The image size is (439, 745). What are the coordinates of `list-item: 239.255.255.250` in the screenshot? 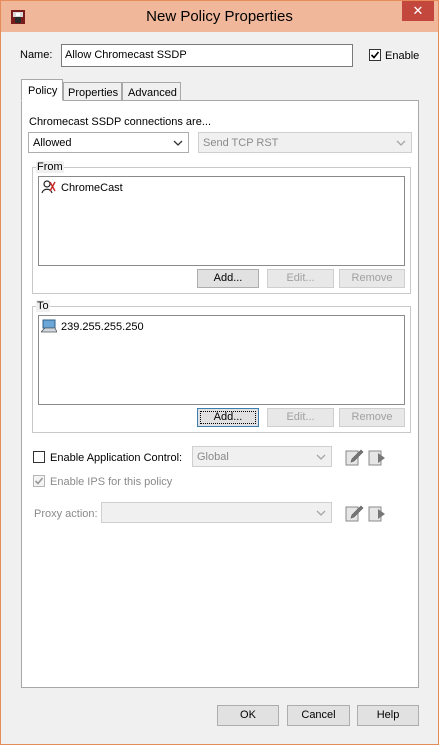 It's located at (141, 327).